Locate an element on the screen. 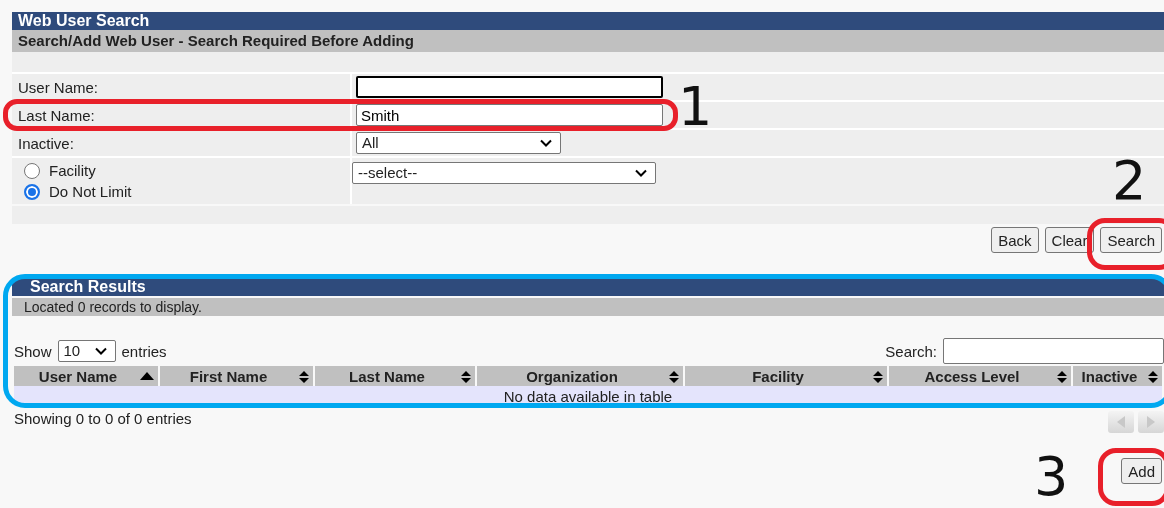 The image size is (1164, 508). annotation-number: 3 is located at coordinates (1051, 477).